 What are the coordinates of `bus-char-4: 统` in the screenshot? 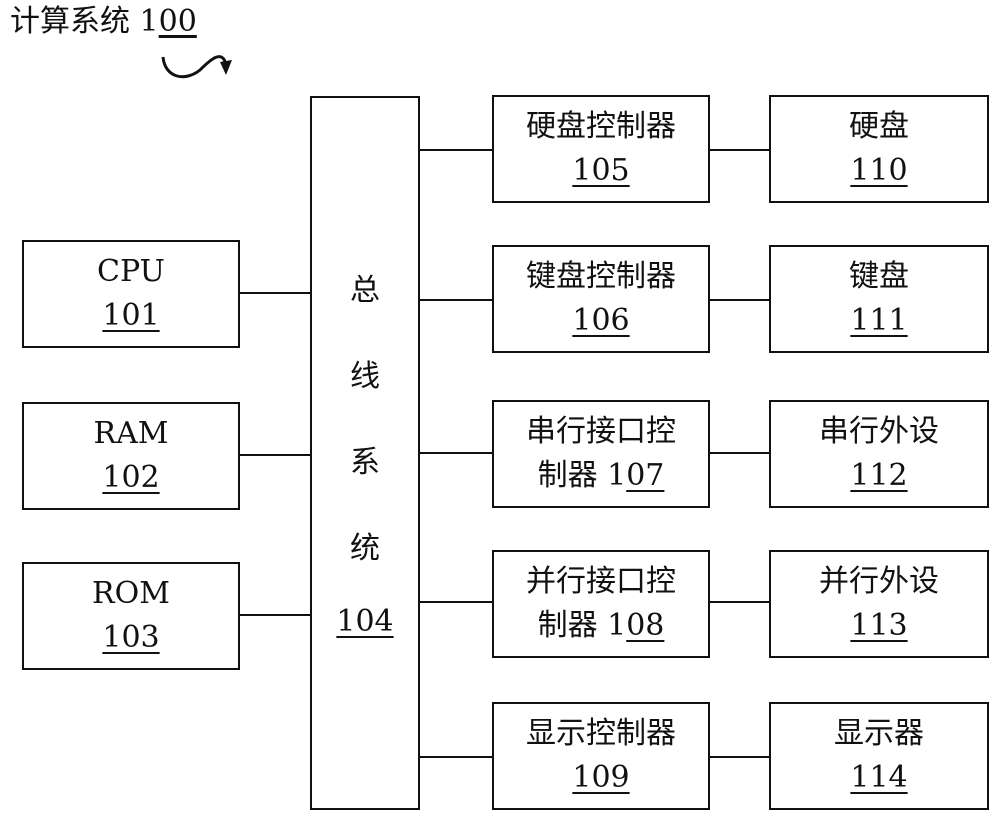 It's located at (365, 548).